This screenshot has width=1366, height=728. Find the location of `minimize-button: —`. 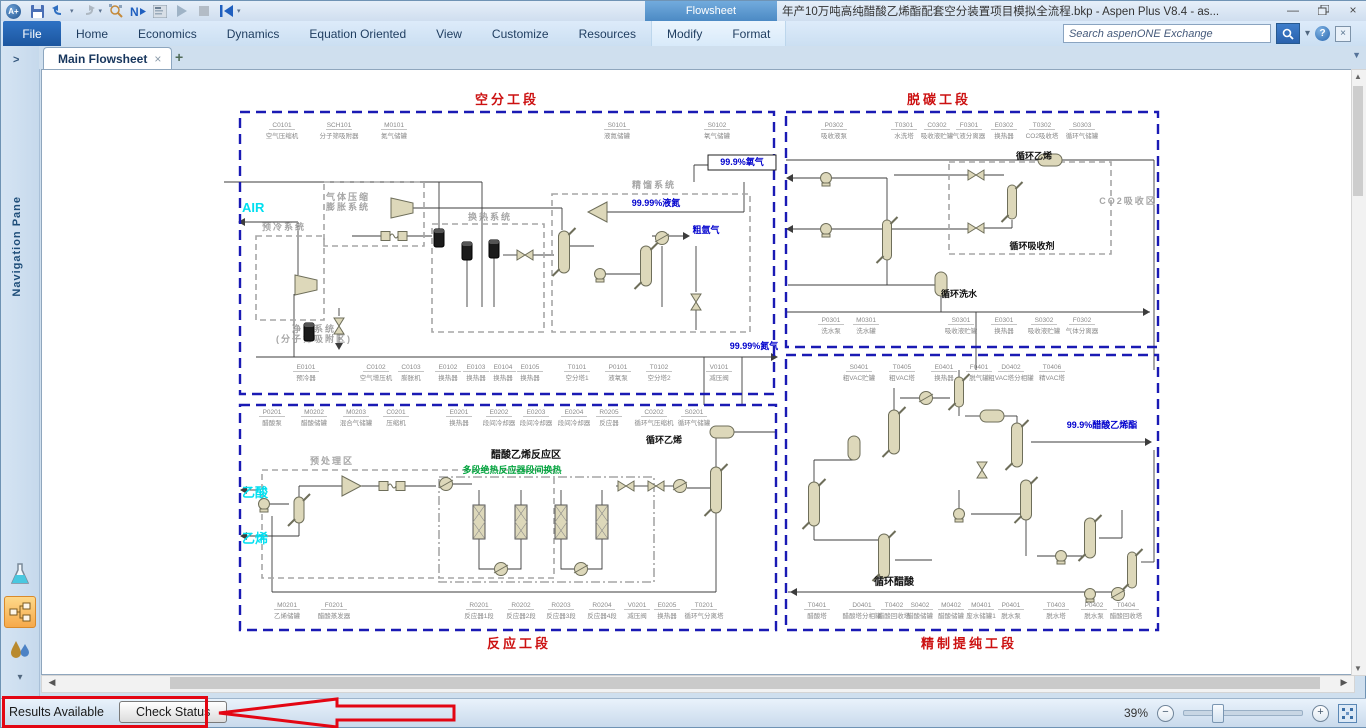

minimize-button: — is located at coordinates (1293, 10).